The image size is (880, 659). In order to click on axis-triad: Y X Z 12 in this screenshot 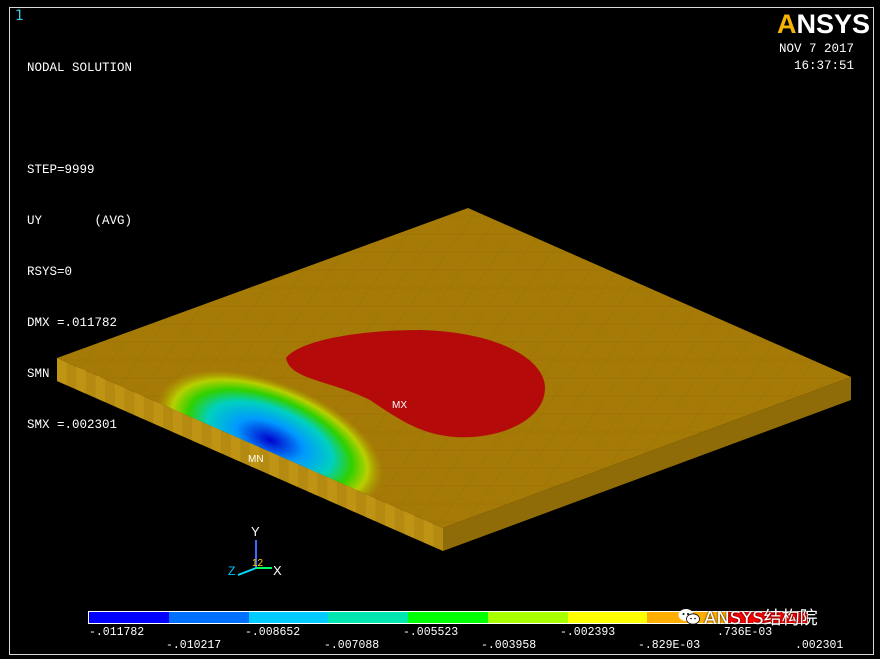, I will do `click(255, 551)`.